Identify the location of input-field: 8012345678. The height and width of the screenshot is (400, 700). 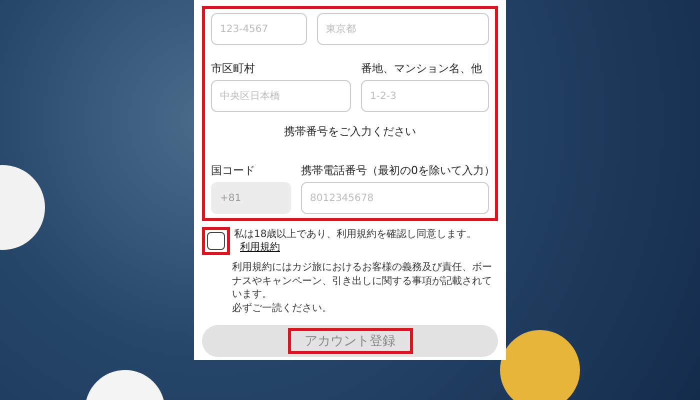
(395, 198).